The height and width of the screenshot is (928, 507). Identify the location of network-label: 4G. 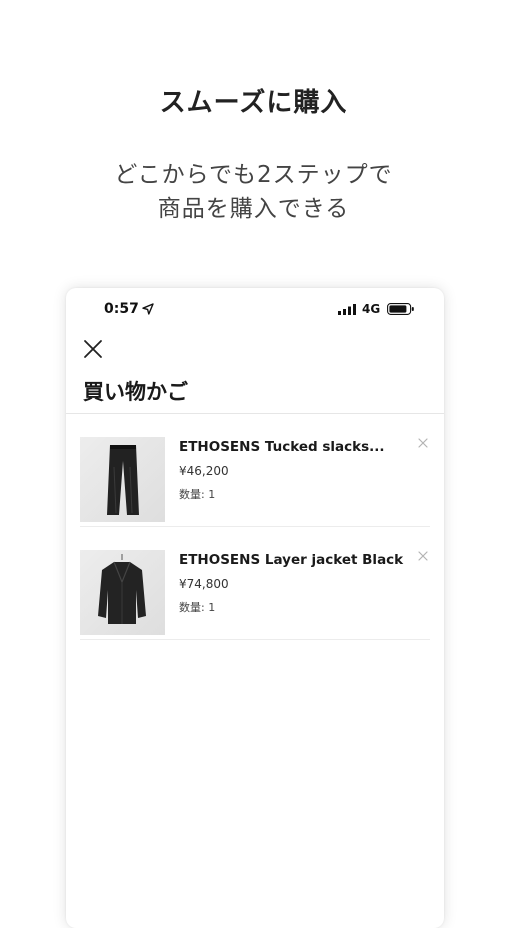
(371, 309).